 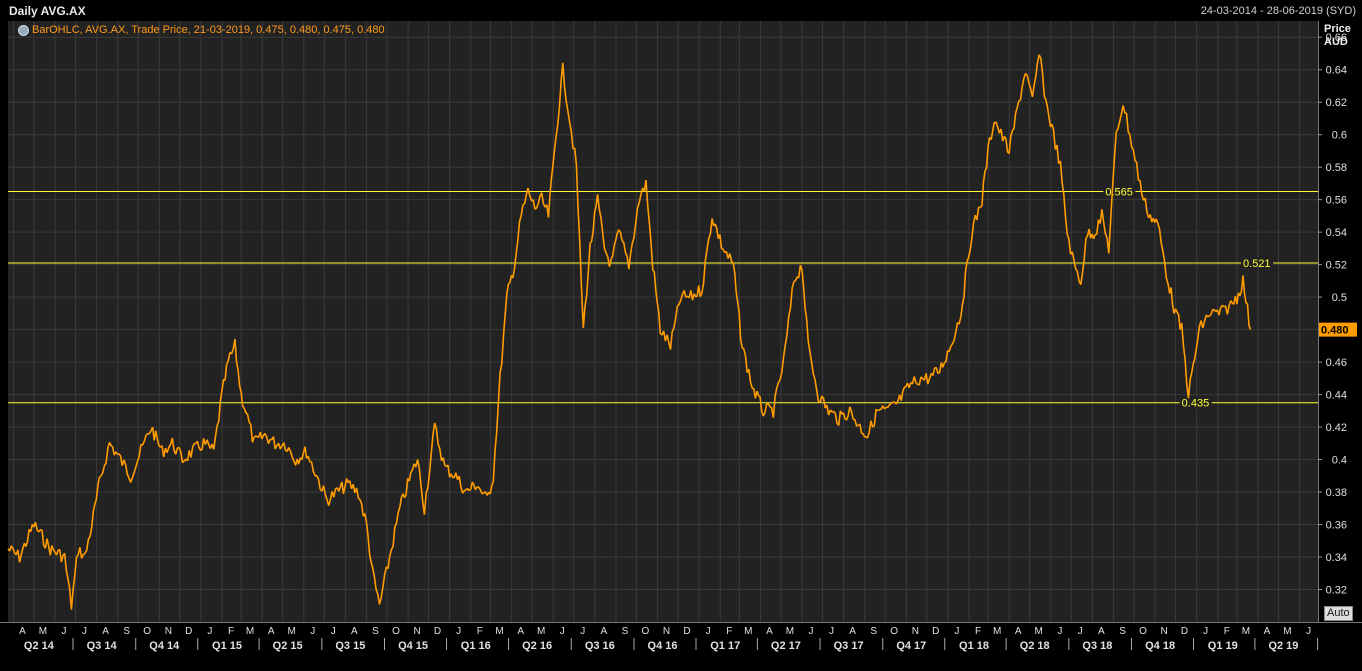 I want to click on level-label: 0.435, so click(x=1196, y=404).